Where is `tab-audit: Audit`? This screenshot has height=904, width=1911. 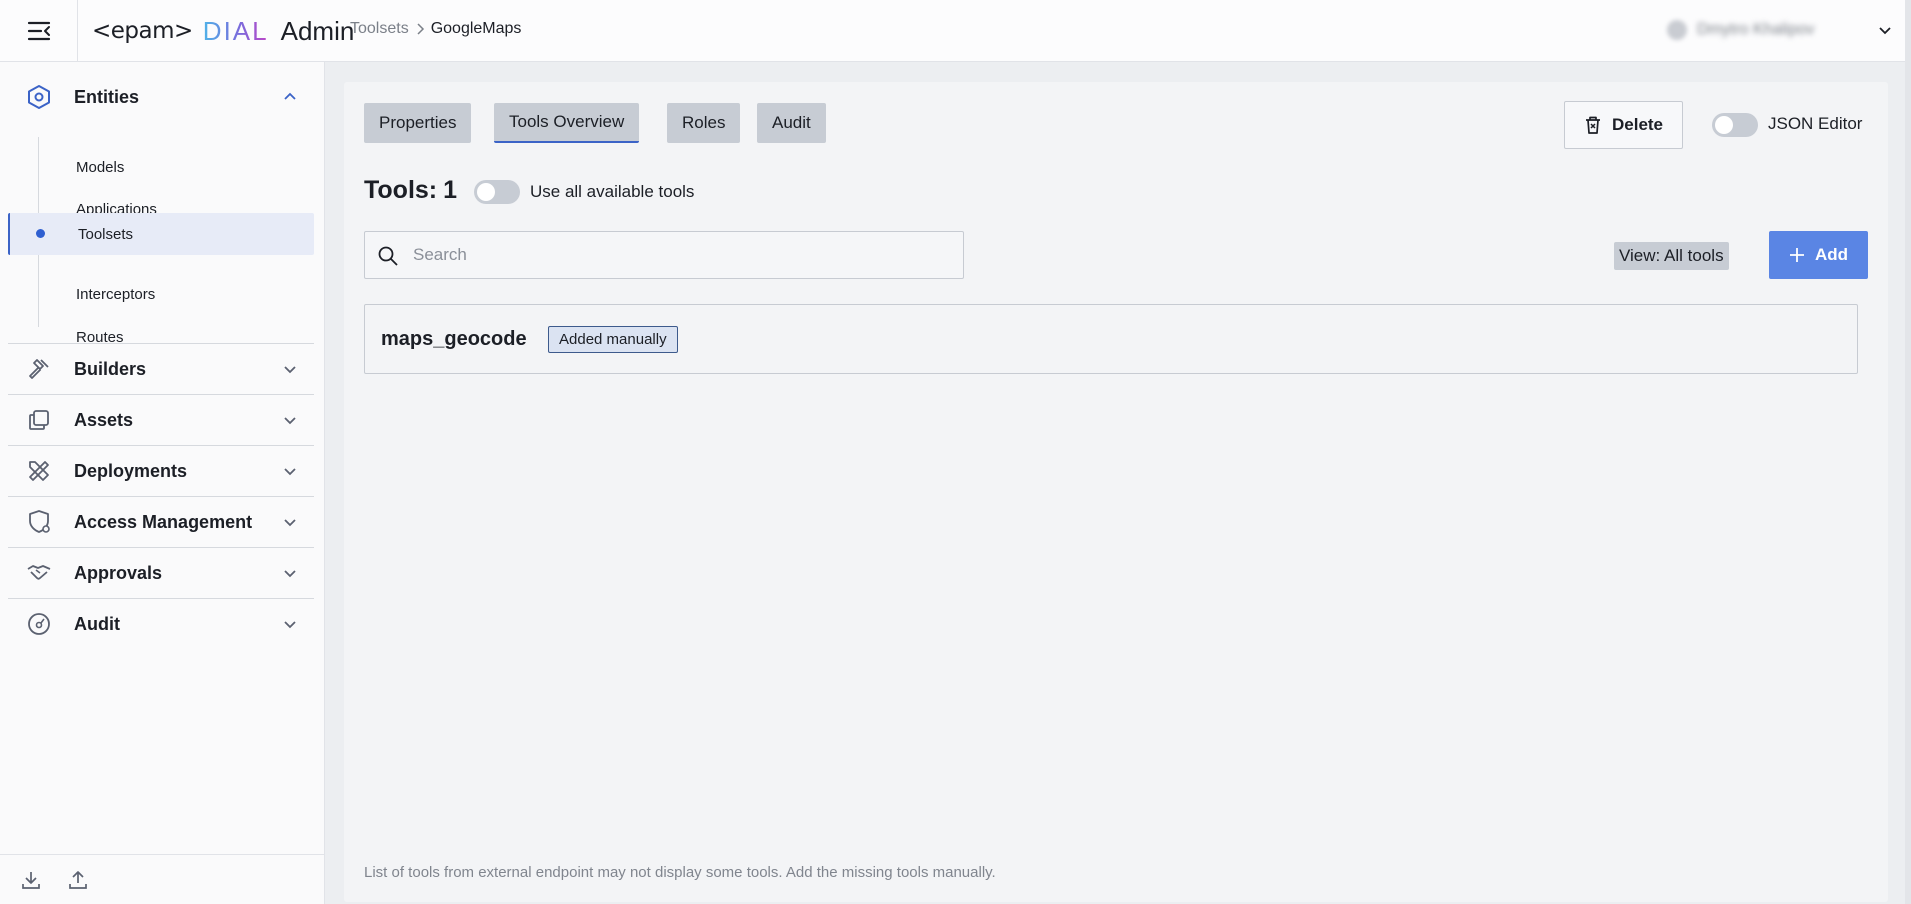
tab-audit: Audit is located at coordinates (791, 123).